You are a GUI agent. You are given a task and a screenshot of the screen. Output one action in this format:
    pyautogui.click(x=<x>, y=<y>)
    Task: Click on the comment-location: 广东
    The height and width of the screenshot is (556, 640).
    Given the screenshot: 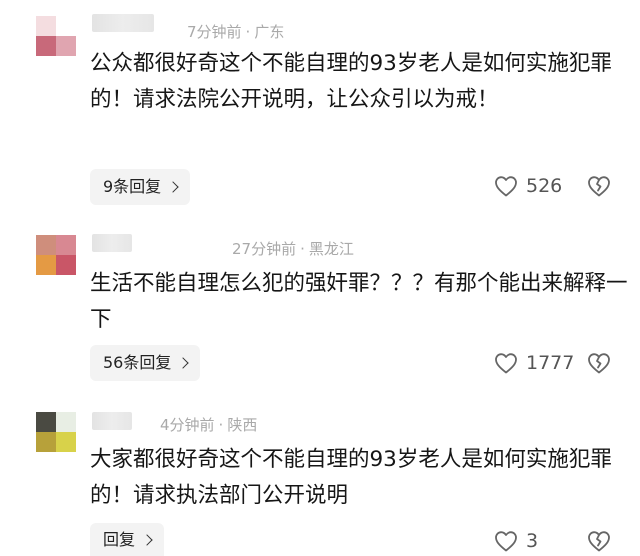 What is the action you would take?
    pyautogui.click(x=269, y=32)
    